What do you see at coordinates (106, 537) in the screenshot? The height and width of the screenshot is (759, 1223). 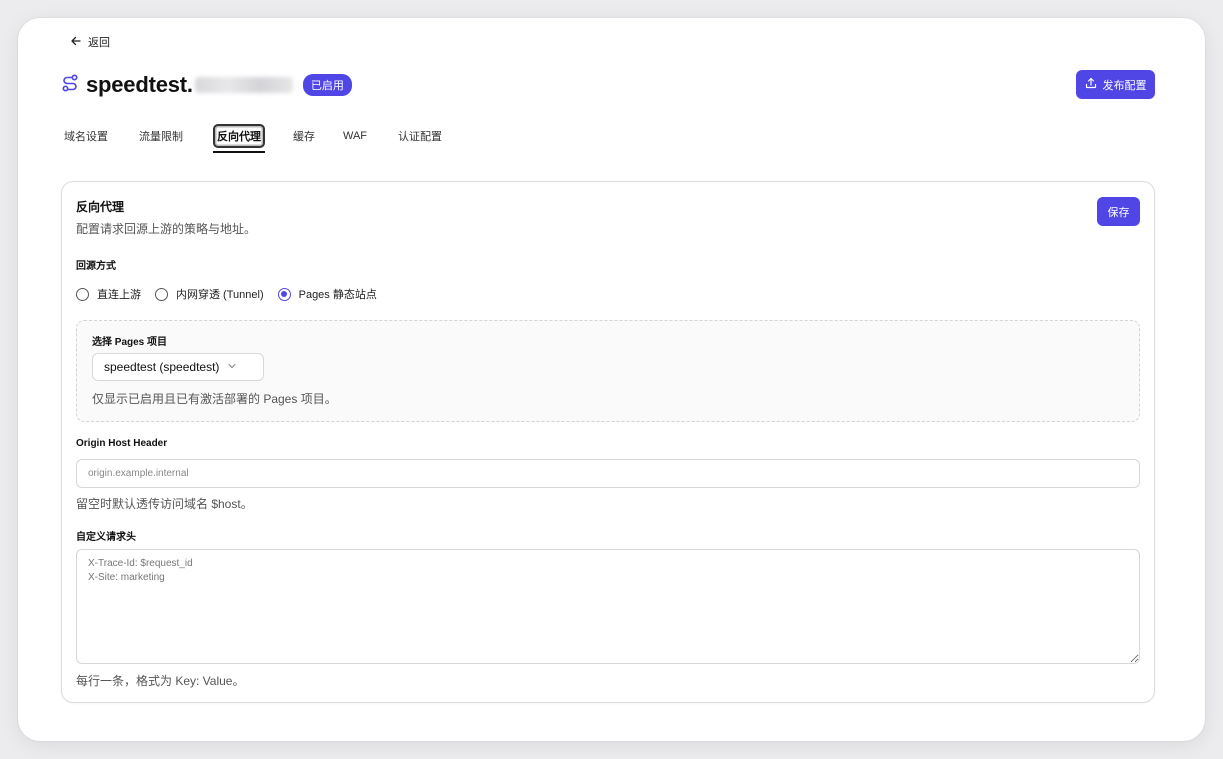 I see `custom-headers-label: 自定义请求头` at bounding box center [106, 537].